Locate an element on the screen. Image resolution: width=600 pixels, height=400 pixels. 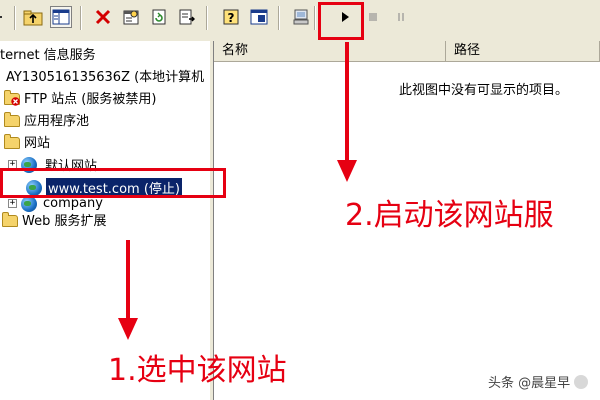
arrow-to-start-shaft is located at coordinates (347, 102).